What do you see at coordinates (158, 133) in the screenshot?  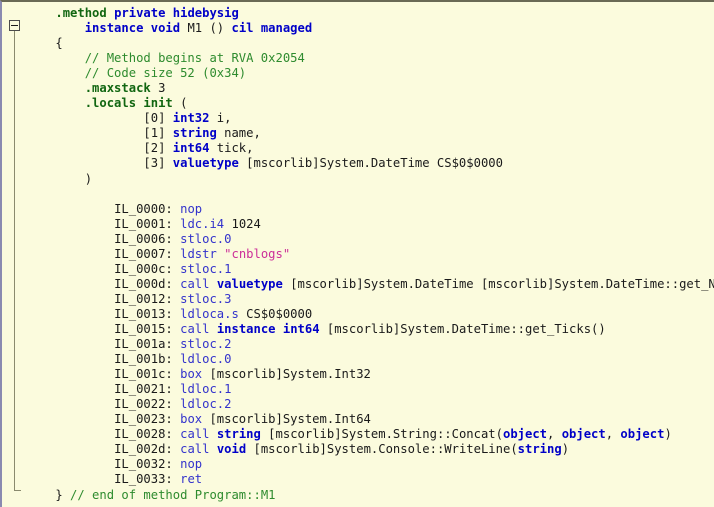 I see `code-token: [1]` at bounding box center [158, 133].